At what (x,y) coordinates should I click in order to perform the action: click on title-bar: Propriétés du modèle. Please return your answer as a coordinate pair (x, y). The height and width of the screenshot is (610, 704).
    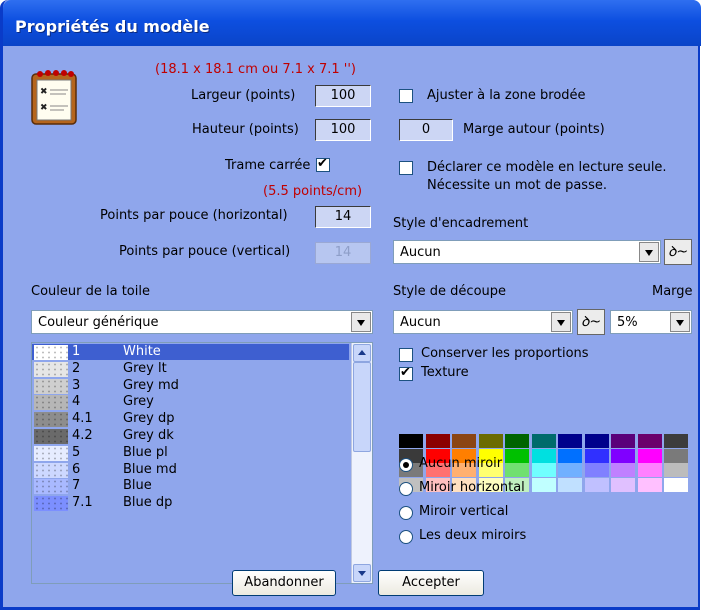
    Looking at the image, I should click on (352, 23).